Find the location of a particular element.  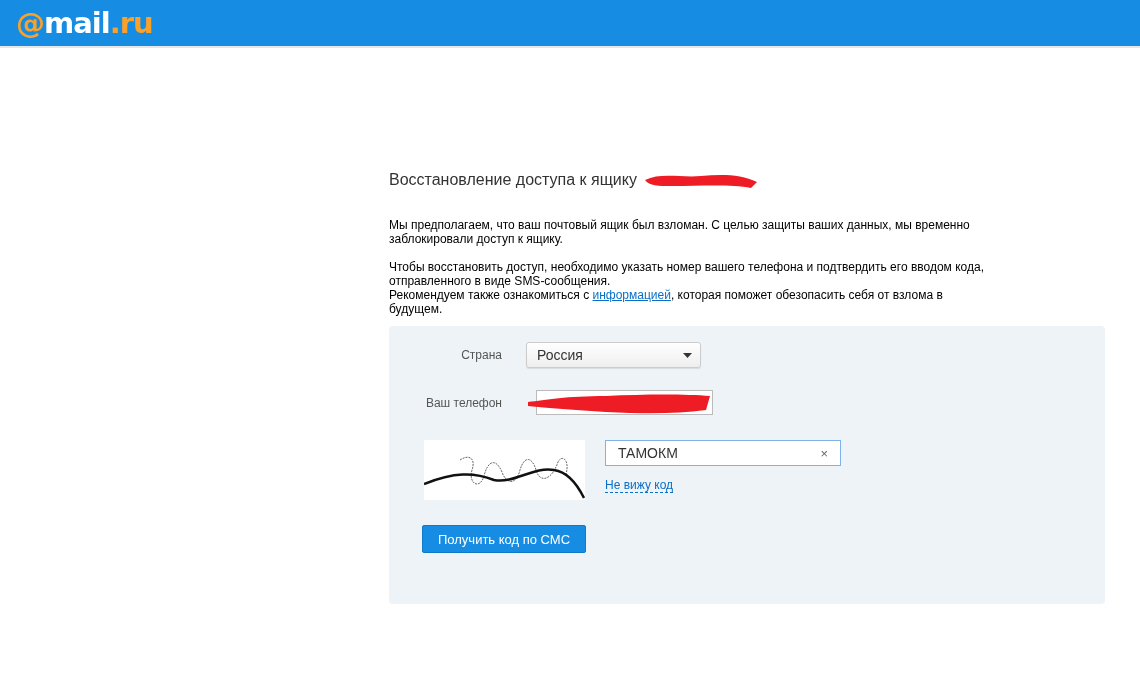

caret-icon is located at coordinates (687, 355).